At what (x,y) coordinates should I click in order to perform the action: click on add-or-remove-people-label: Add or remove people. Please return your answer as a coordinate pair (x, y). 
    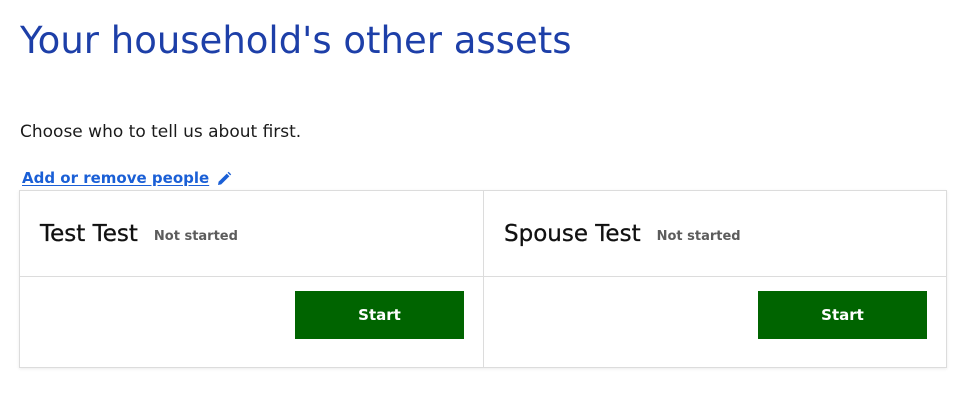
    Looking at the image, I should click on (115, 178).